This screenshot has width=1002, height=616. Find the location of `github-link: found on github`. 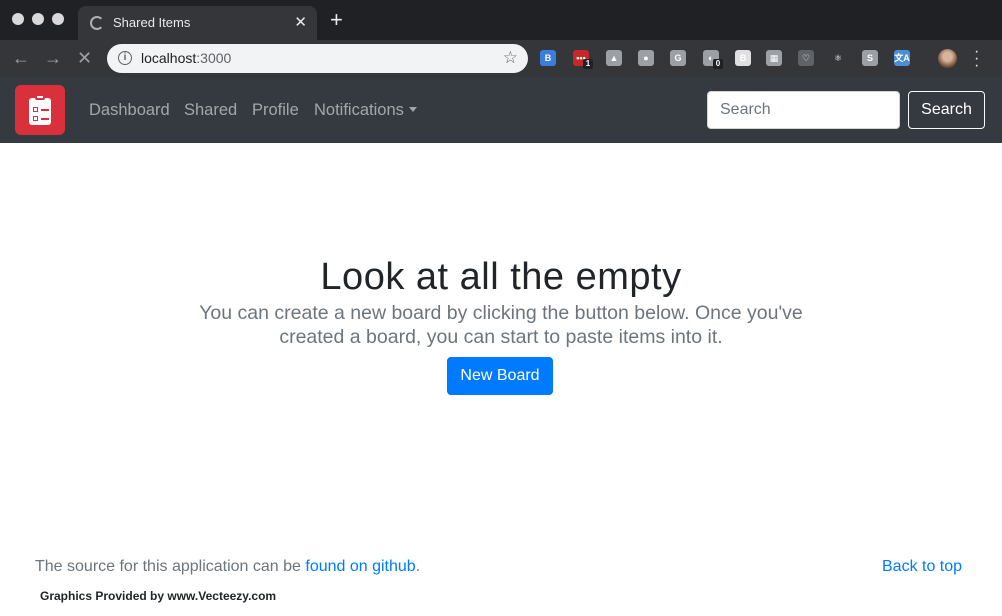

github-link: found on github is located at coordinates (360, 566).